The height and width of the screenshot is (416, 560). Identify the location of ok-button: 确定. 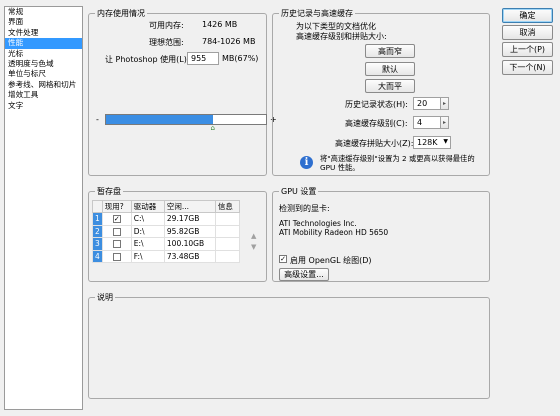
(527, 15).